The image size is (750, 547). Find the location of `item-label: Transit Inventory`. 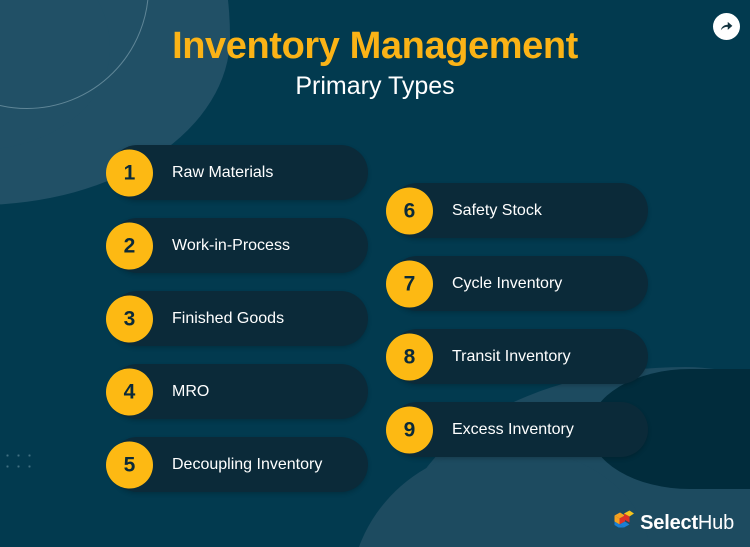

item-label: Transit Inventory is located at coordinates (511, 356).